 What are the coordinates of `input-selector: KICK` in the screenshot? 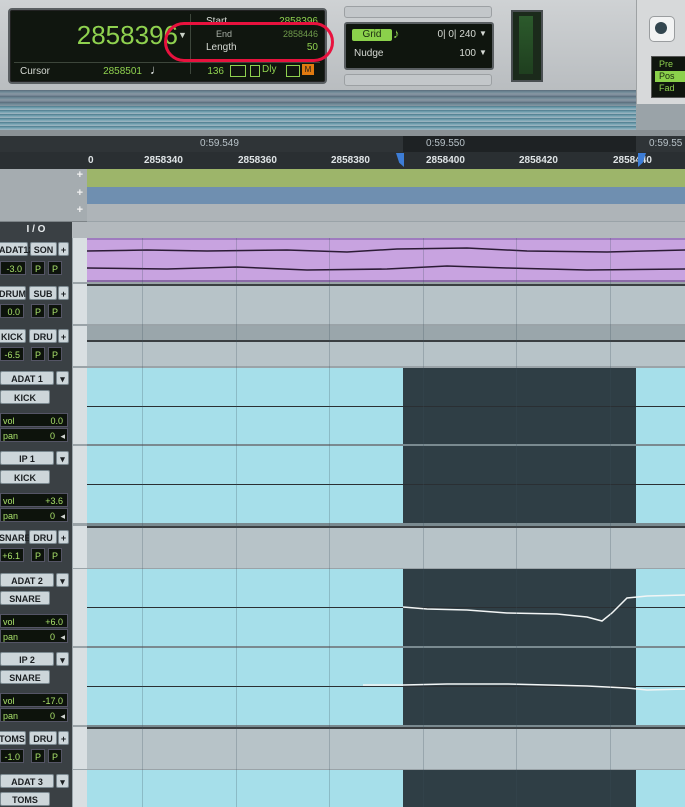 It's located at (13, 336).